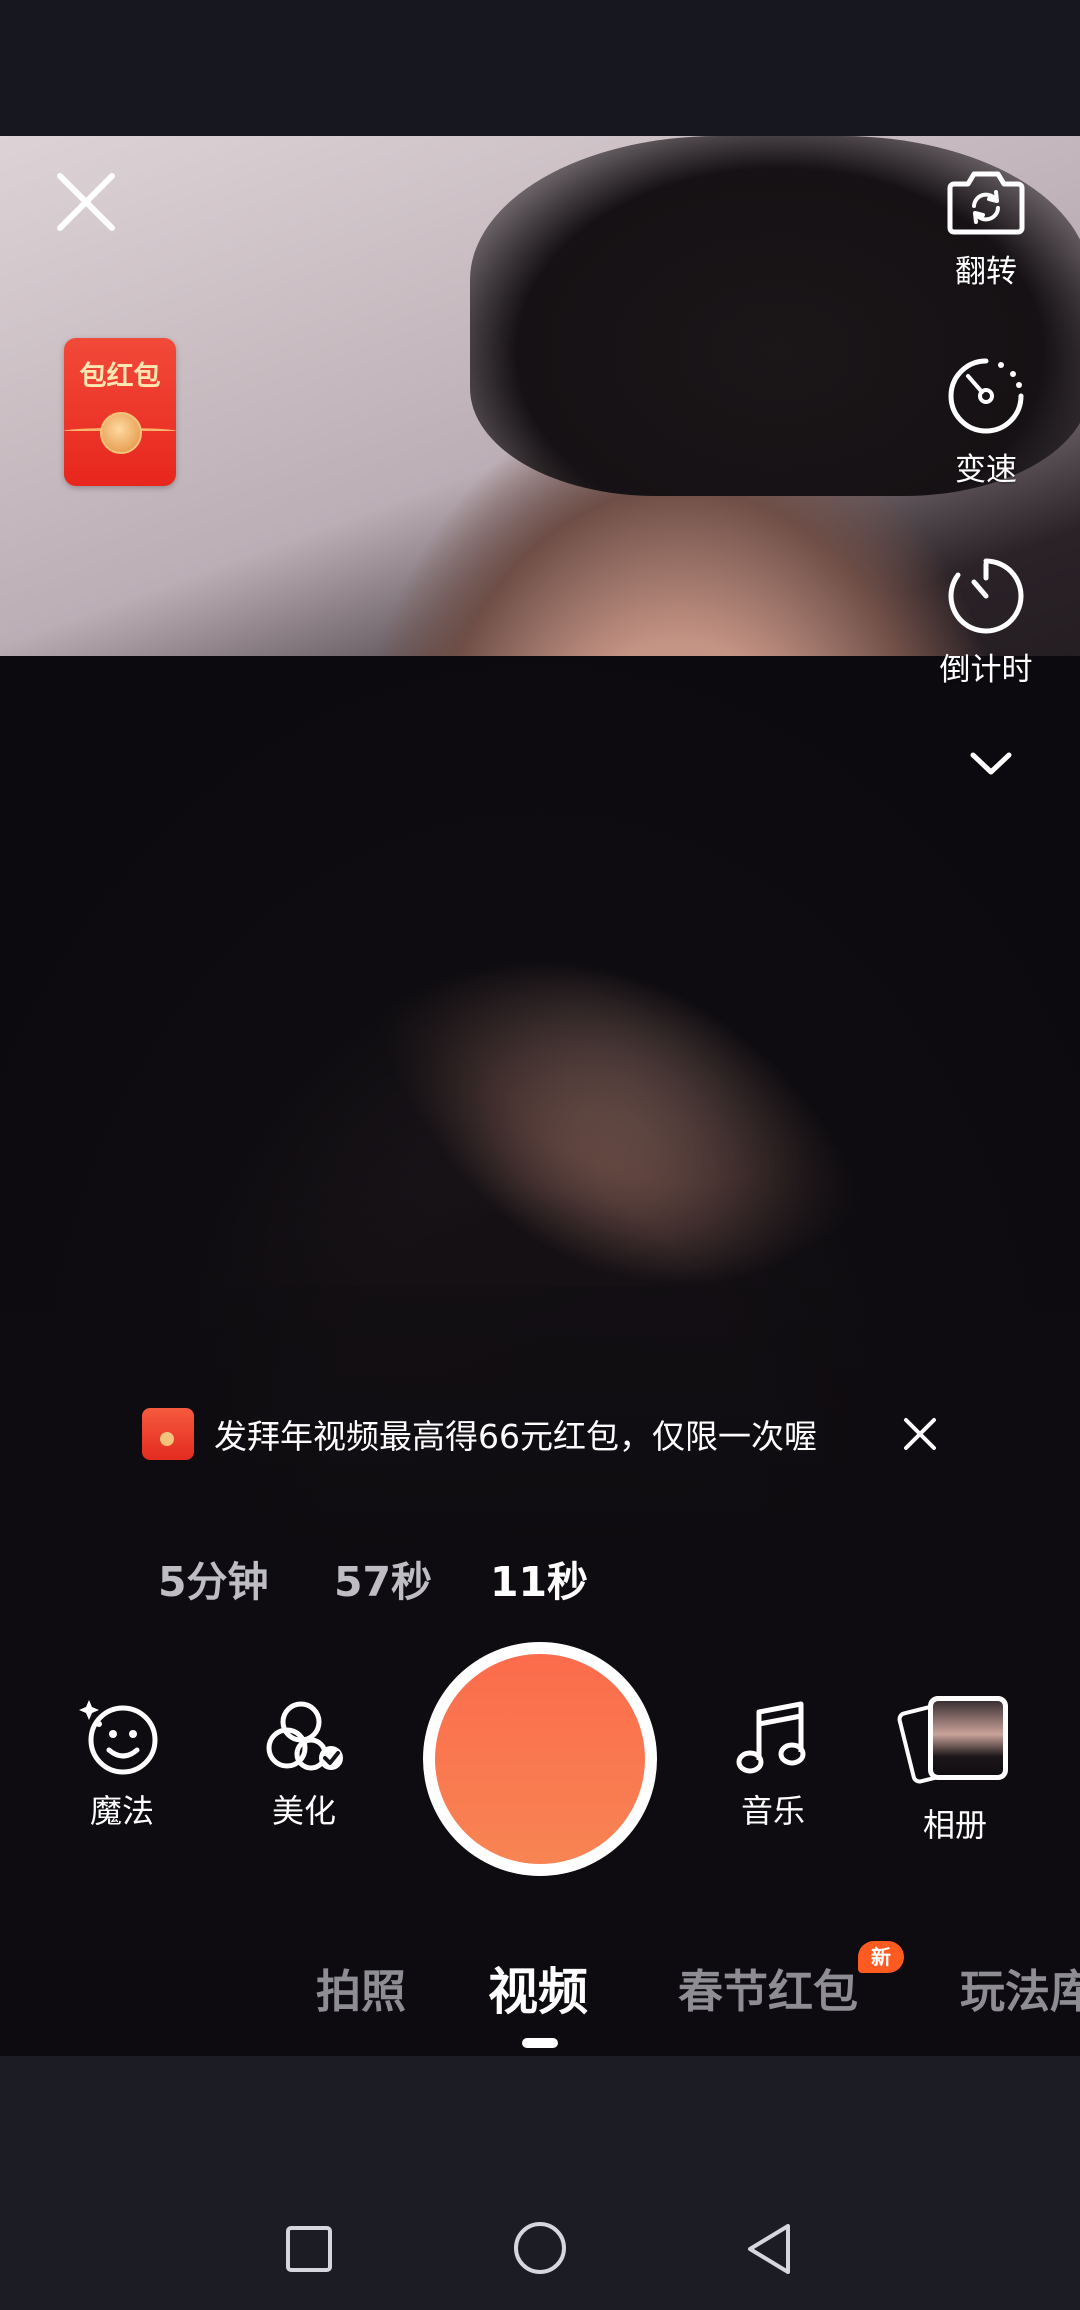 This screenshot has height=2310, width=1080. What do you see at coordinates (304, 1736) in the screenshot?
I see `beautify-icon` at bounding box center [304, 1736].